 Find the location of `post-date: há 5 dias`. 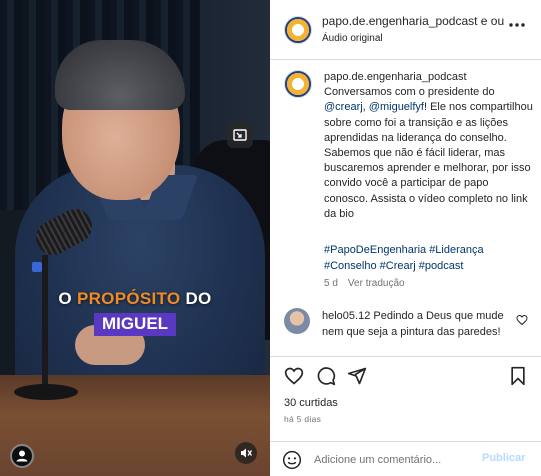

post-date: há 5 dias is located at coordinates (303, 419).